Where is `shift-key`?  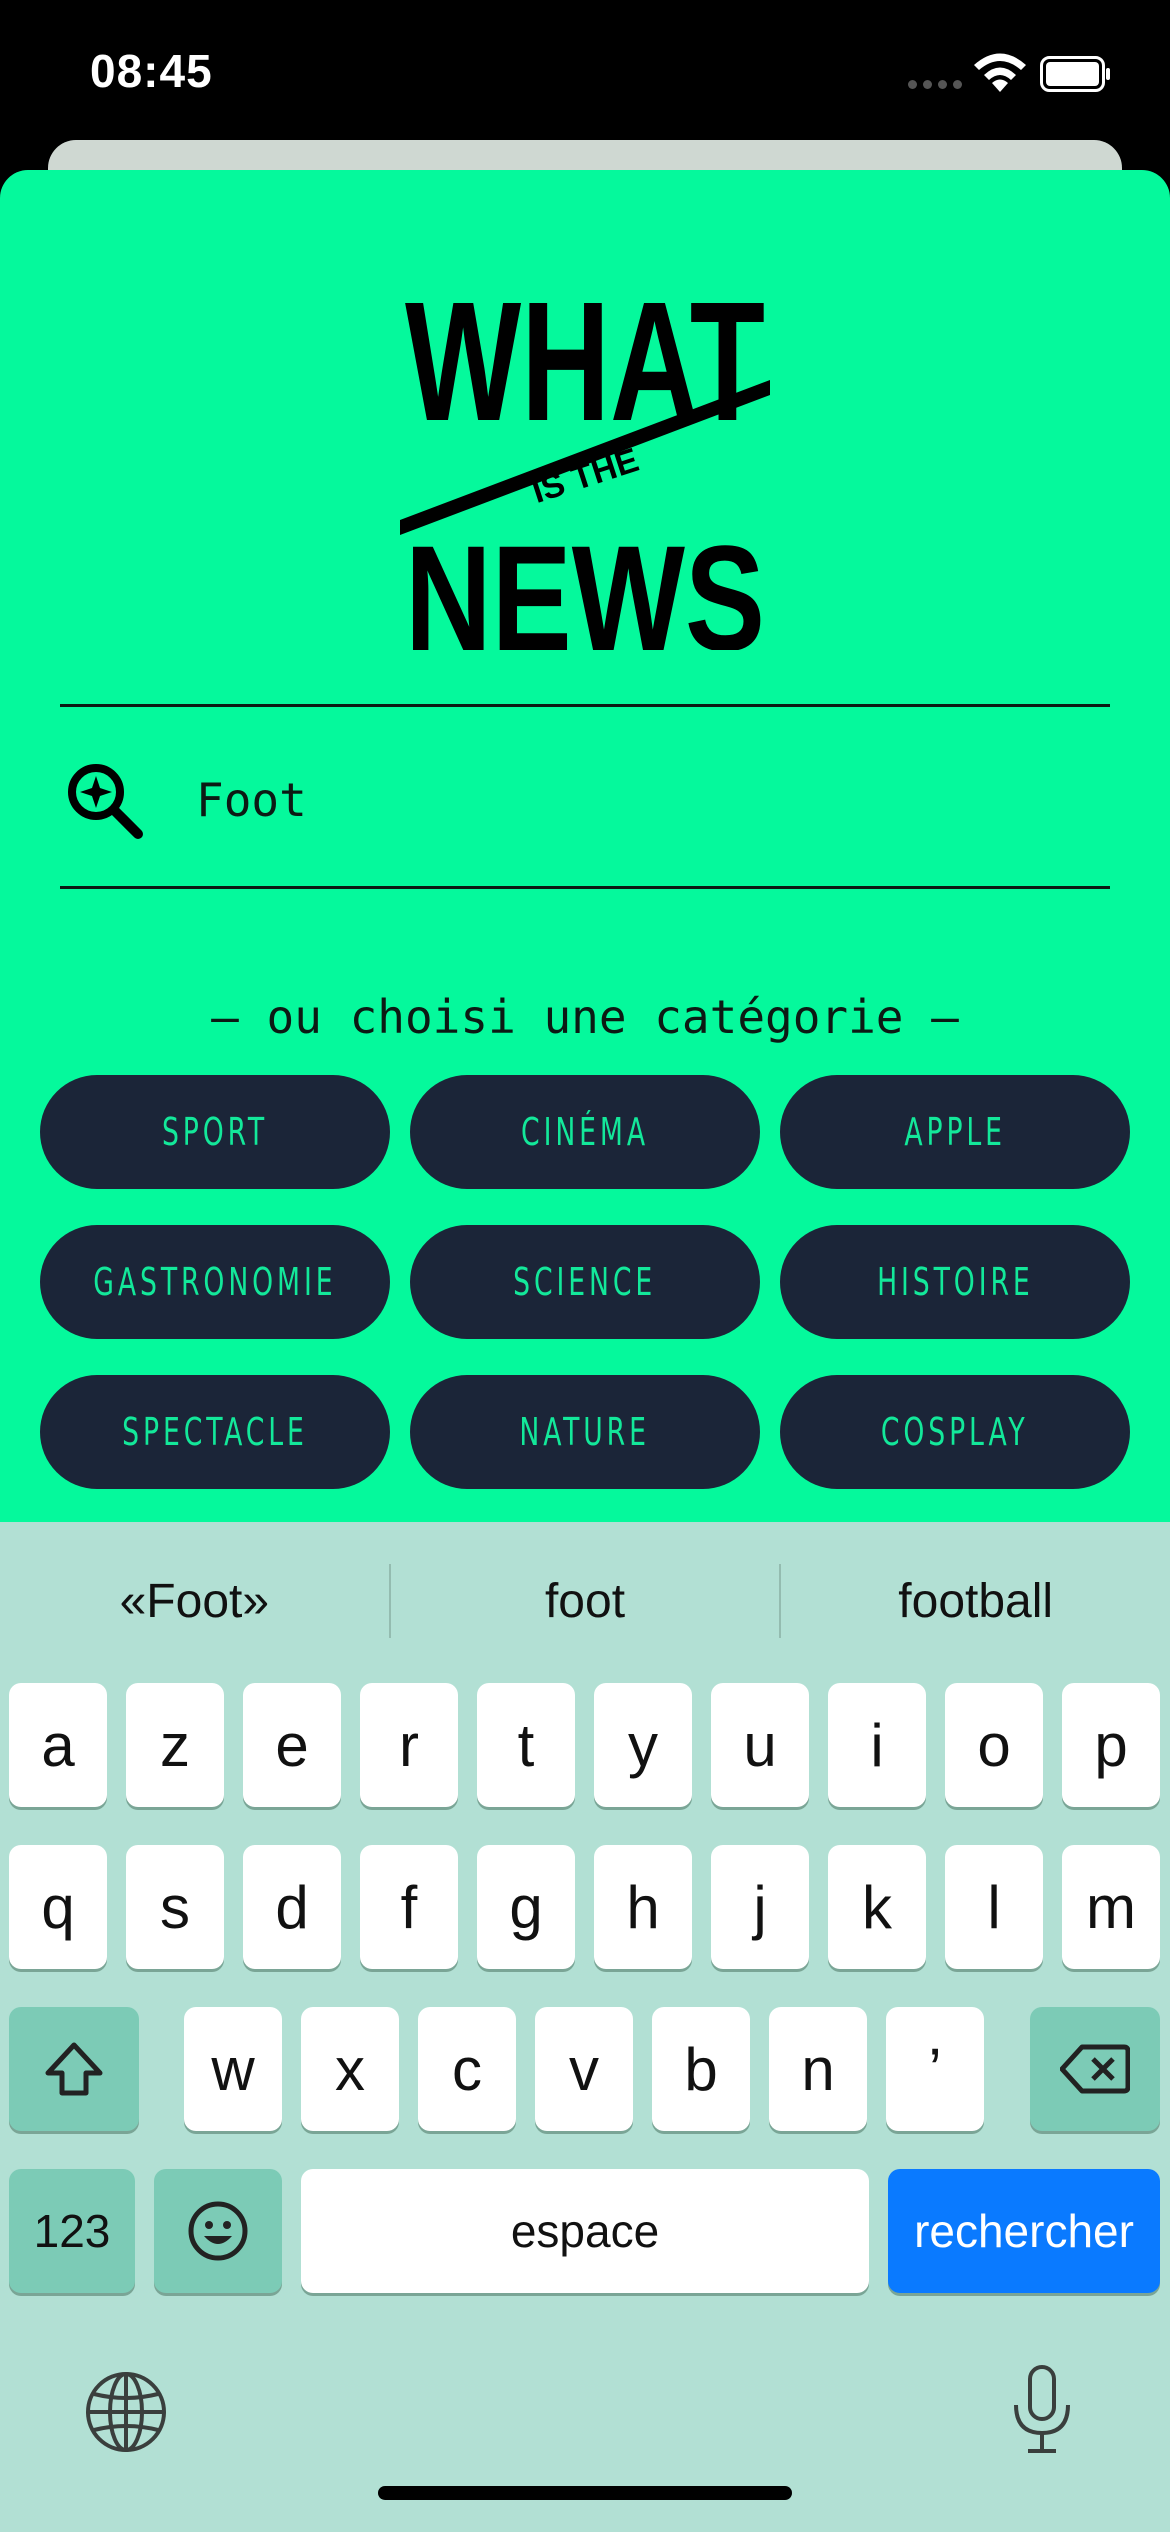 shift-key is located at coordinates (74, 2069).